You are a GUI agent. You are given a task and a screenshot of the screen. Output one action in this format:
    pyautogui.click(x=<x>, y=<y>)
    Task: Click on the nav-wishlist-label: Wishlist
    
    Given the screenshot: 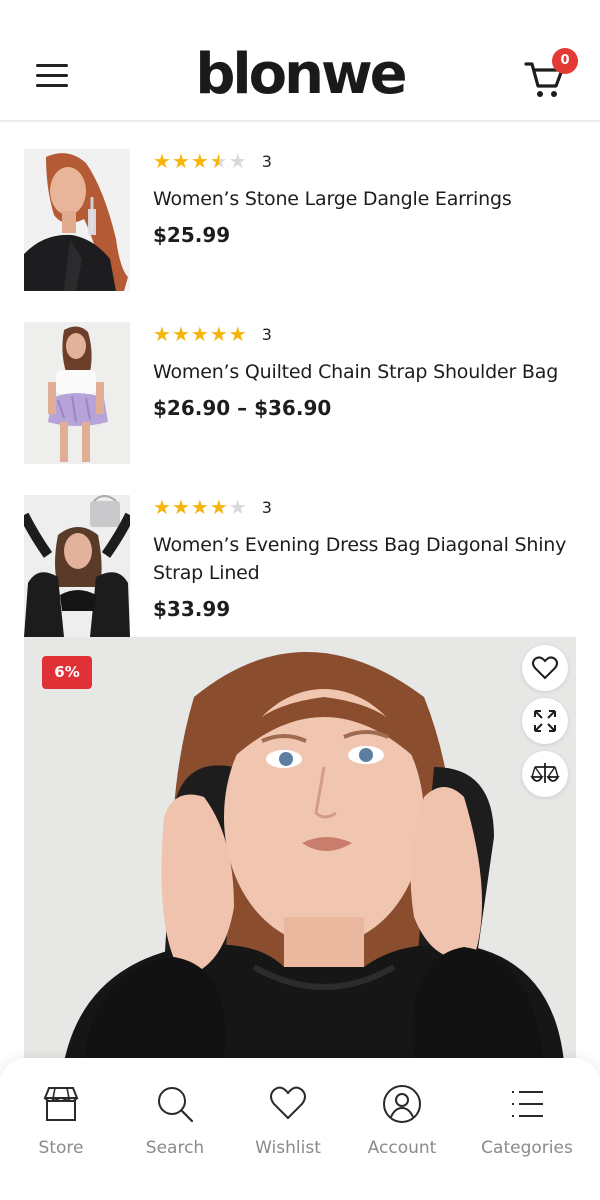 What is the action you would take?
    pyautogui.click(x=288, y=1148)
    